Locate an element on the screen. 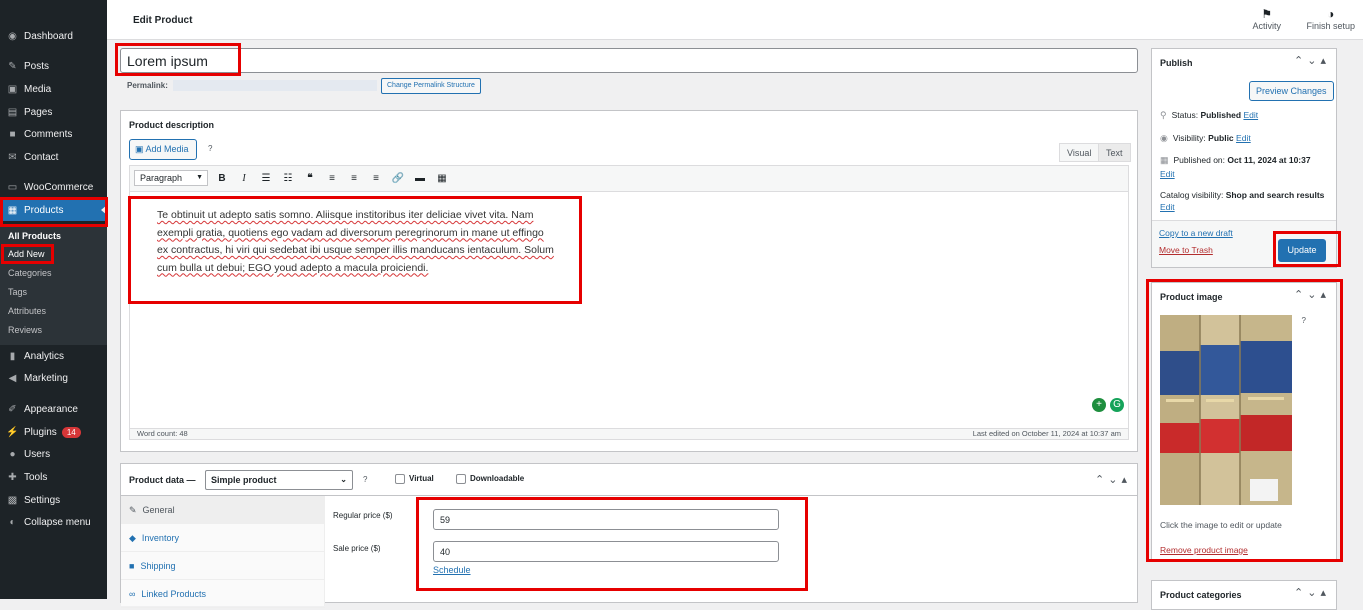 The width and height of the screenshot is (1363, 610). align-center-icon: ≡ is located at coordinates (354, 179).